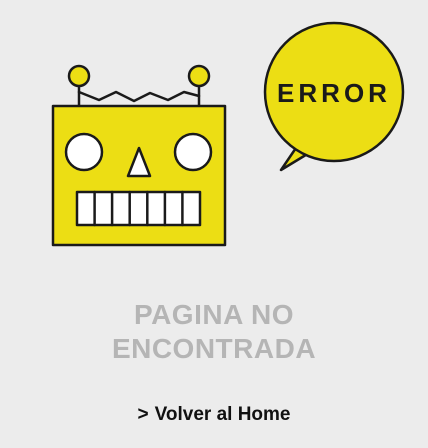 This screenshot has height=448, width=428. I want to click on error-label: ERROR, so click(334, 93).